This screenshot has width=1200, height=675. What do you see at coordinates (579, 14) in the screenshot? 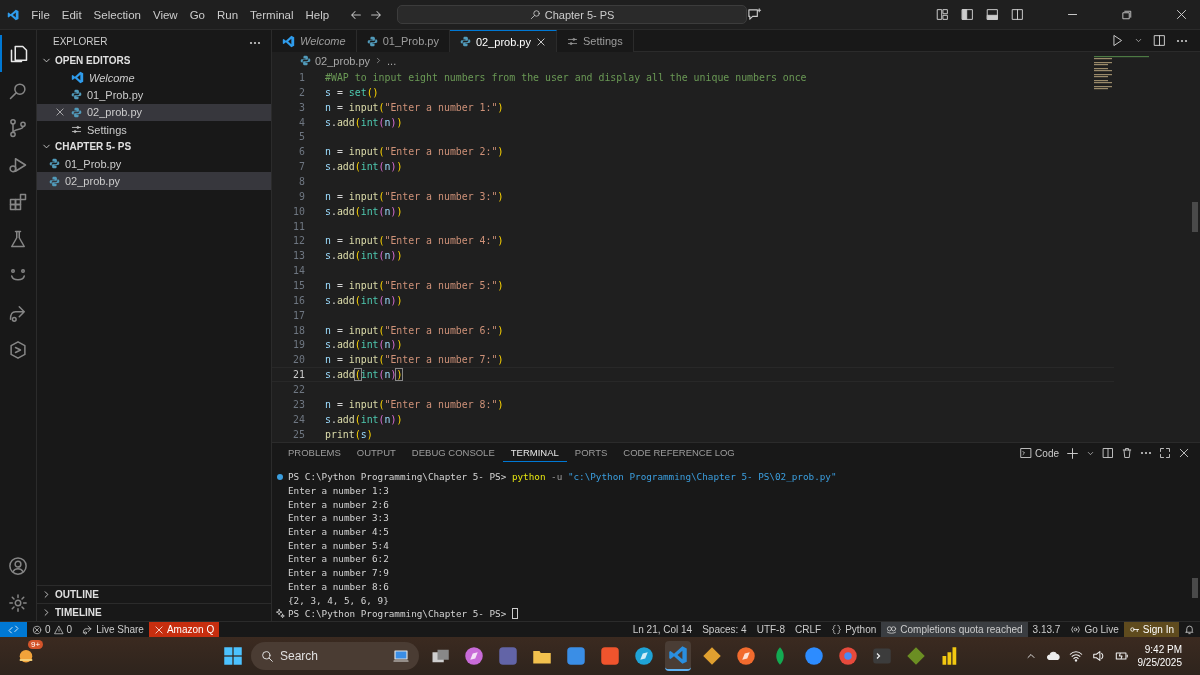
I see `workspace-title: Chapter 5- PS` at bounding box center [579, 14].